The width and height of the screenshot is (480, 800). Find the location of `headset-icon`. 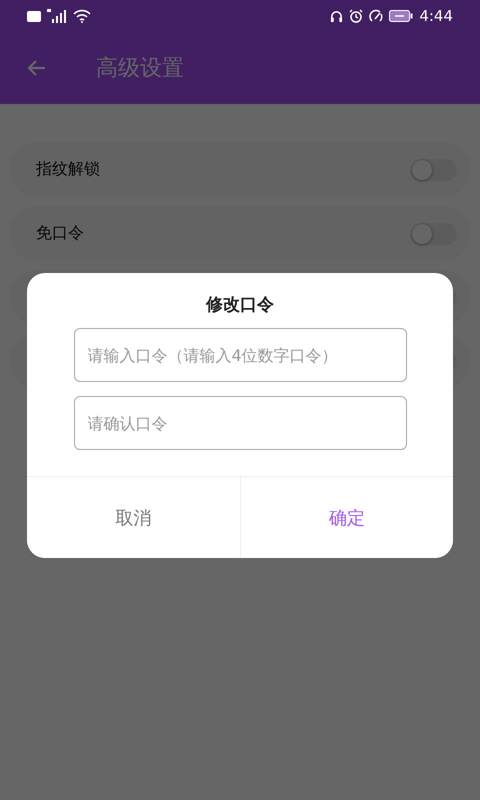

headset-icon is located at coordinates (337, 16).